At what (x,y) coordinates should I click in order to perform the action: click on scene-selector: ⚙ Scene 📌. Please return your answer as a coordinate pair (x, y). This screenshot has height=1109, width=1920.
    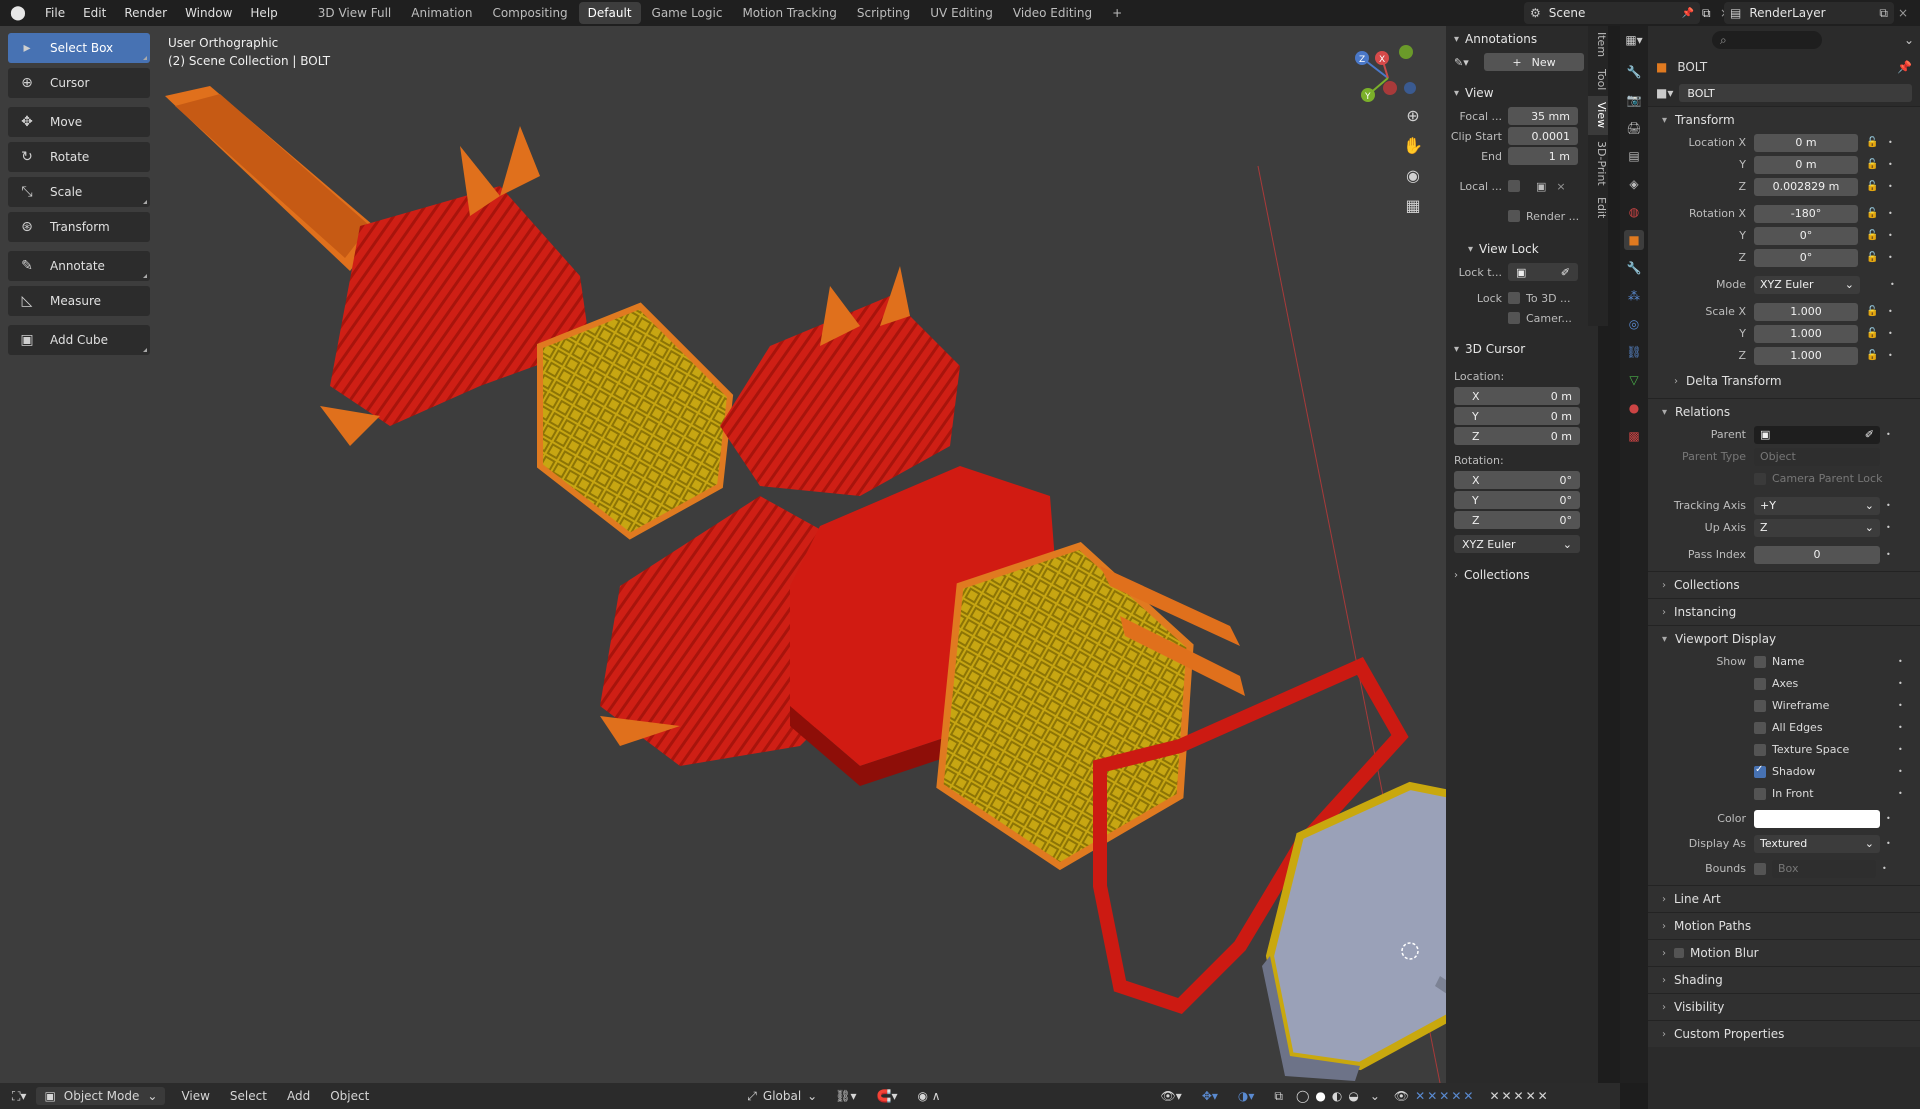
    Looking at the image, I should click on (1612, 13).